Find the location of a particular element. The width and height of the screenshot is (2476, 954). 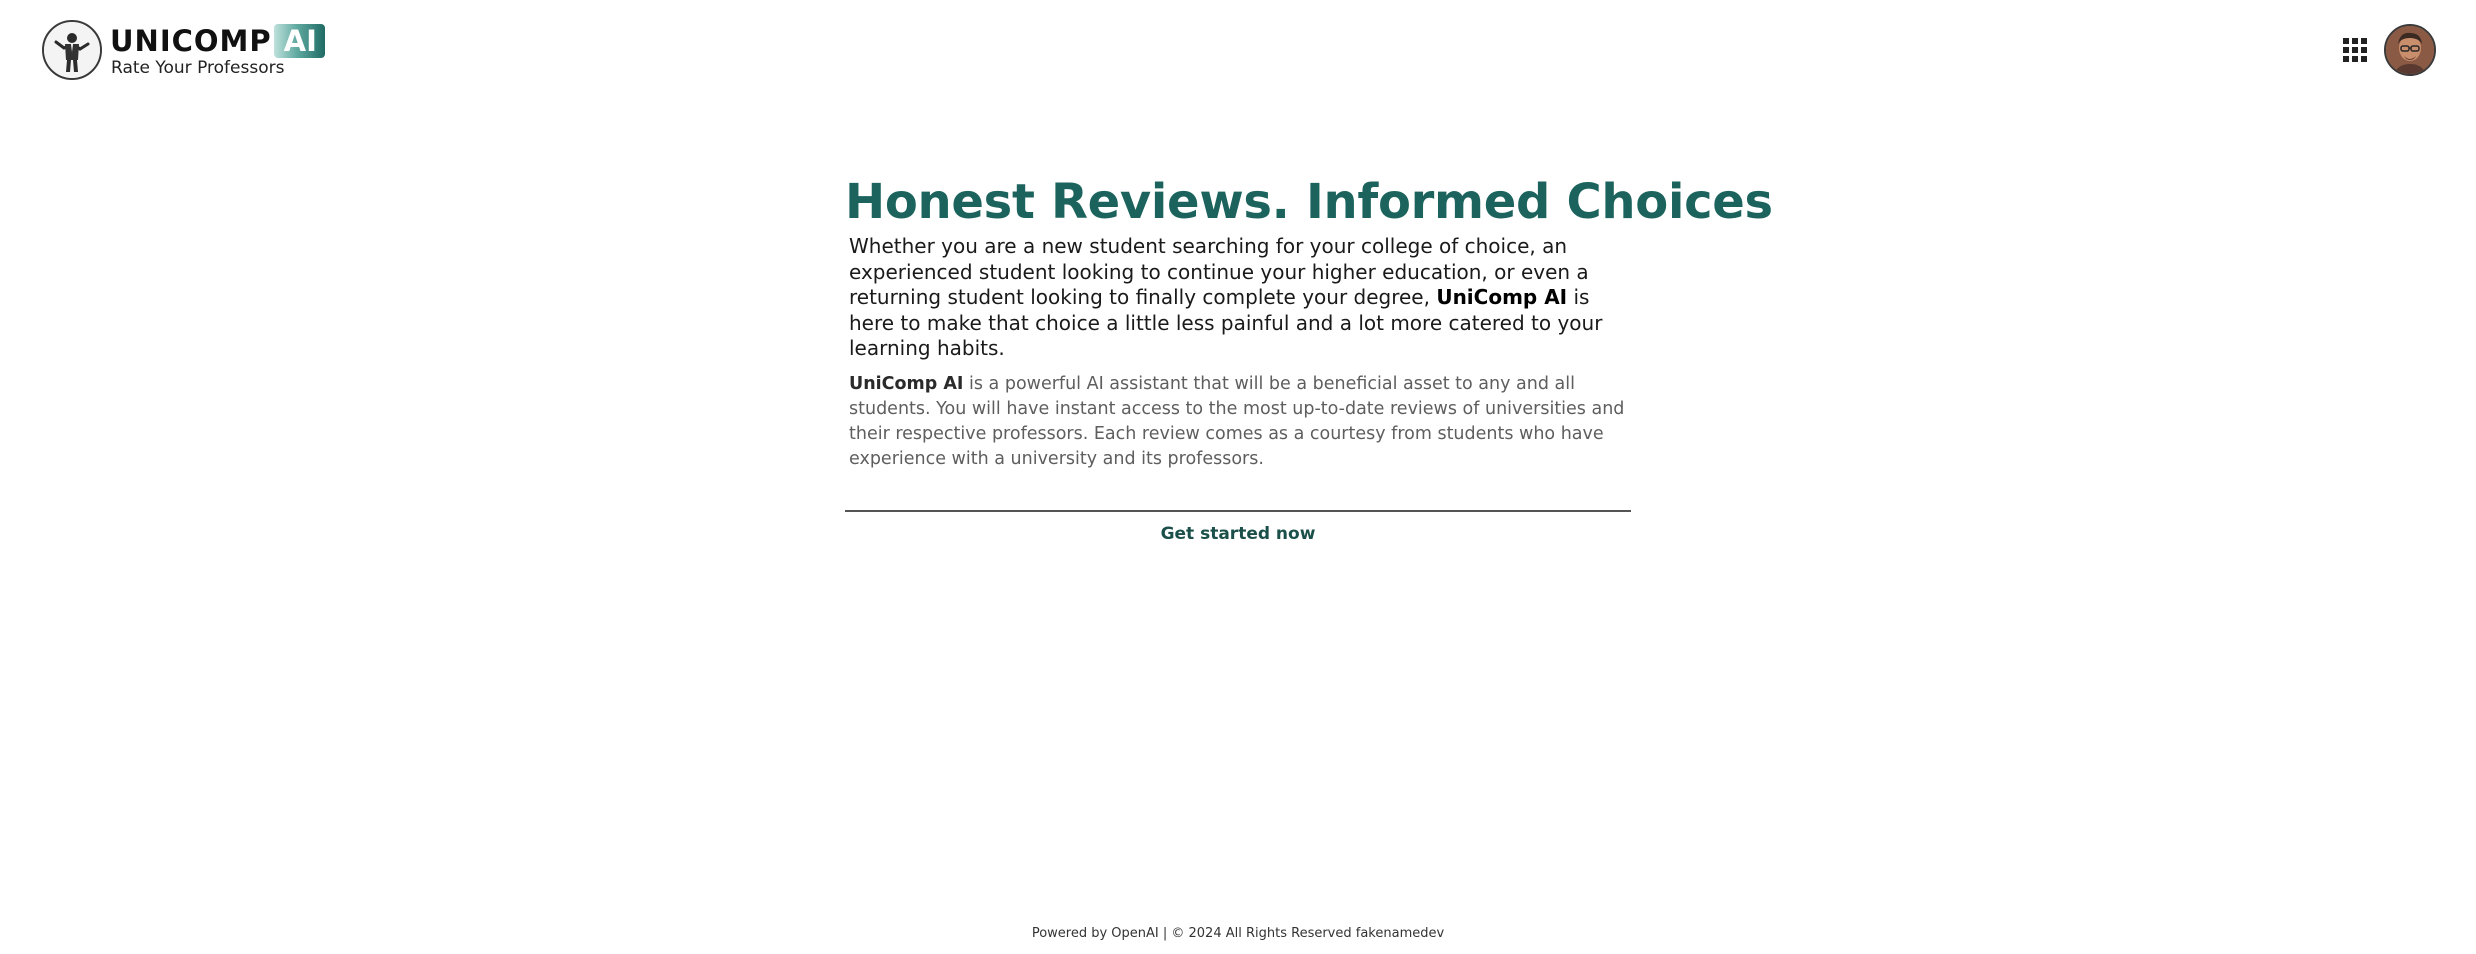

section-divider is located at coordinates (1238, 510).